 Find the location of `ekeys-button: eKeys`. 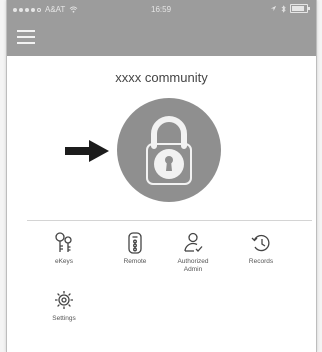

ekeys-button: eKeys is located at coordinates (64, 248).